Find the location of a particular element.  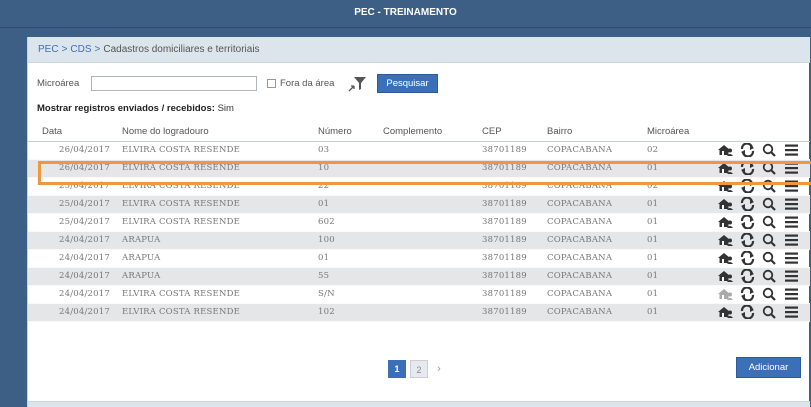

page-1-button: 1 is located at coordinates (397, 369).